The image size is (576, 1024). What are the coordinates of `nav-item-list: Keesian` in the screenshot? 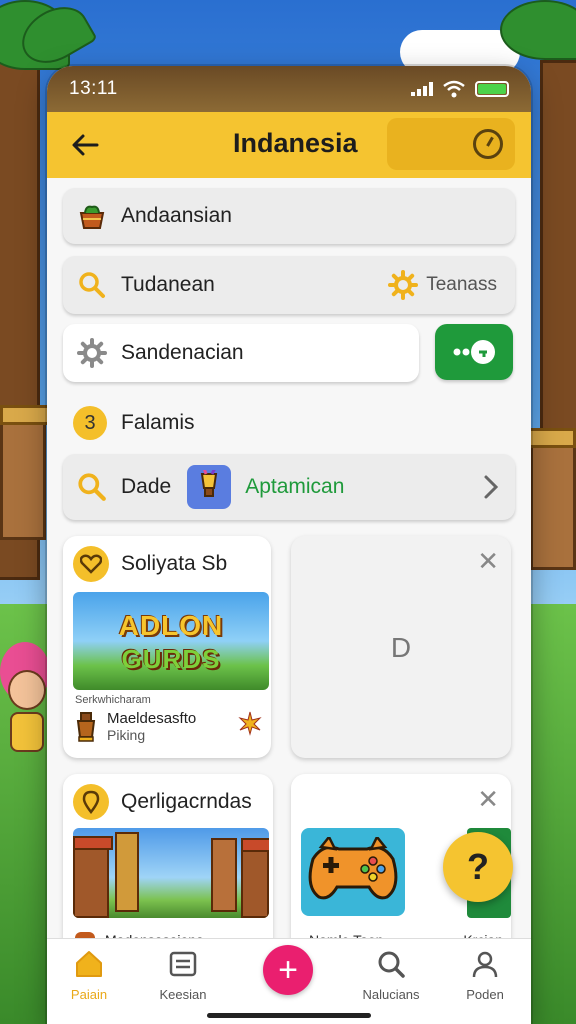 It's located at (183, 975).